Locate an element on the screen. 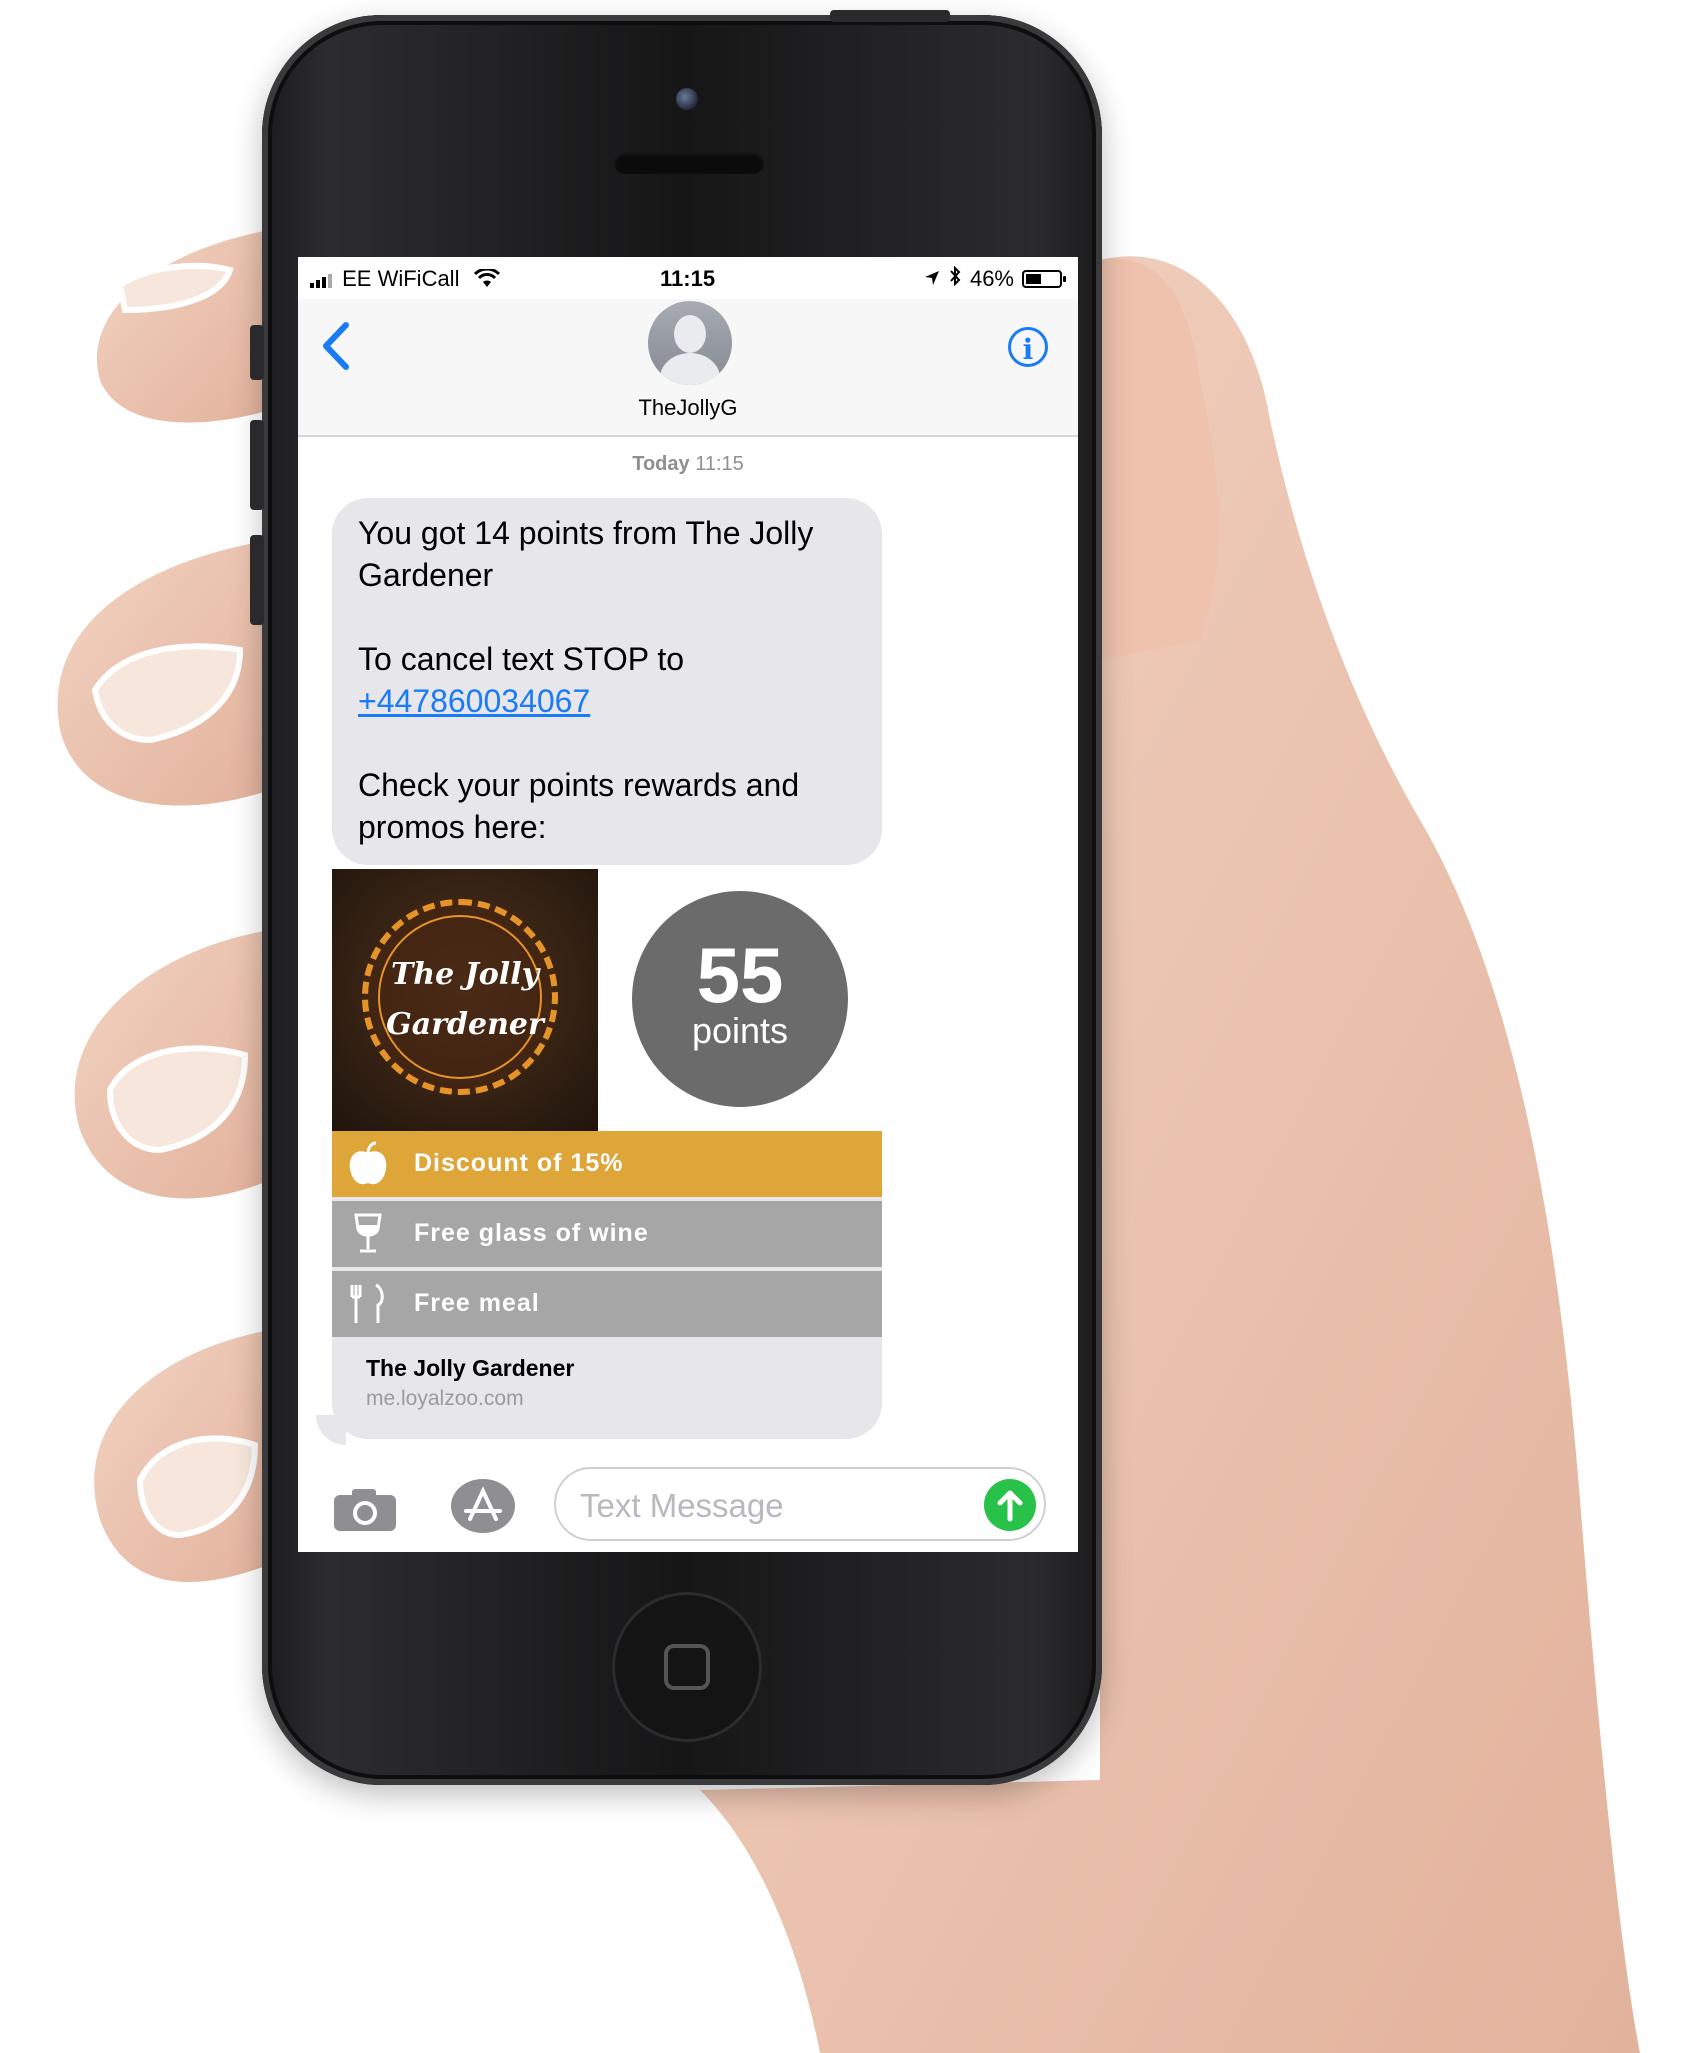 The height and width of the screenshot is (2053, 1691). back-button is located at coordinates (338, 349).